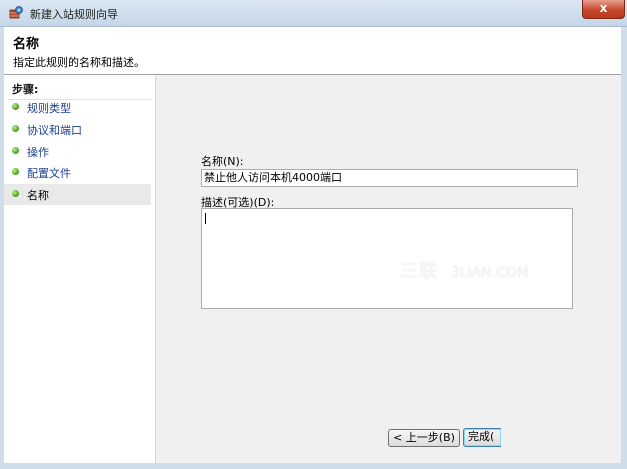 The height and width of the screenshot is (469, 627). I want to click on site-watermark: 三联 3LIAN.COM, so click(464, 270).